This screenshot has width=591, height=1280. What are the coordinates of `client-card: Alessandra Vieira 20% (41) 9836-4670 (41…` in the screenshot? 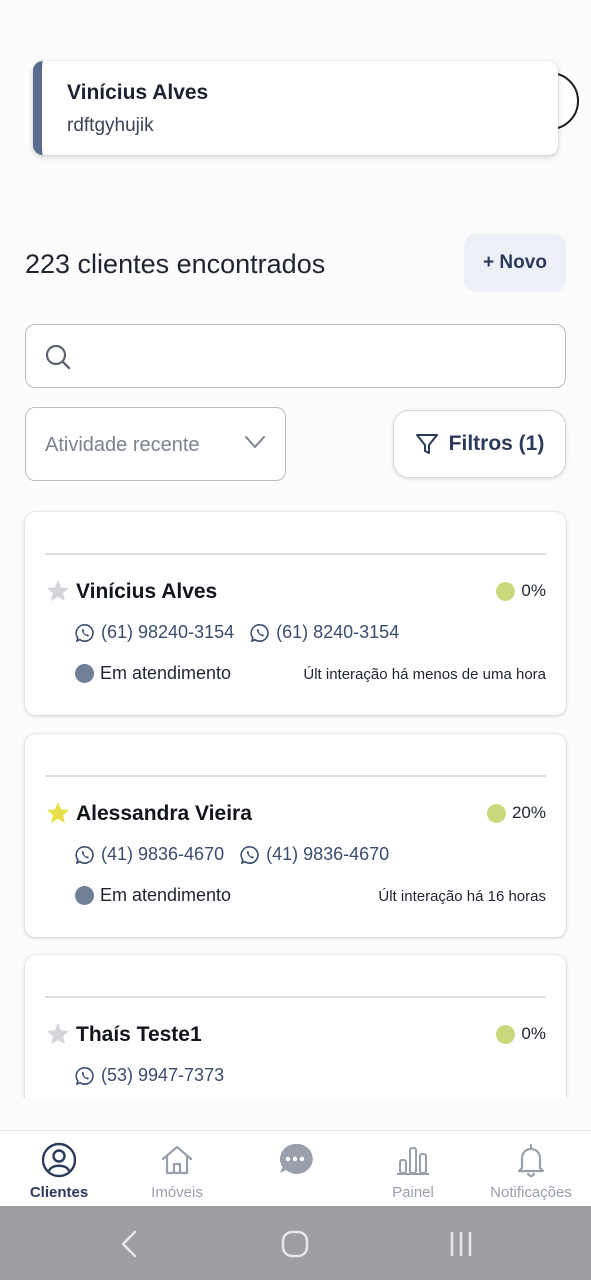 It's located at (295, 835).